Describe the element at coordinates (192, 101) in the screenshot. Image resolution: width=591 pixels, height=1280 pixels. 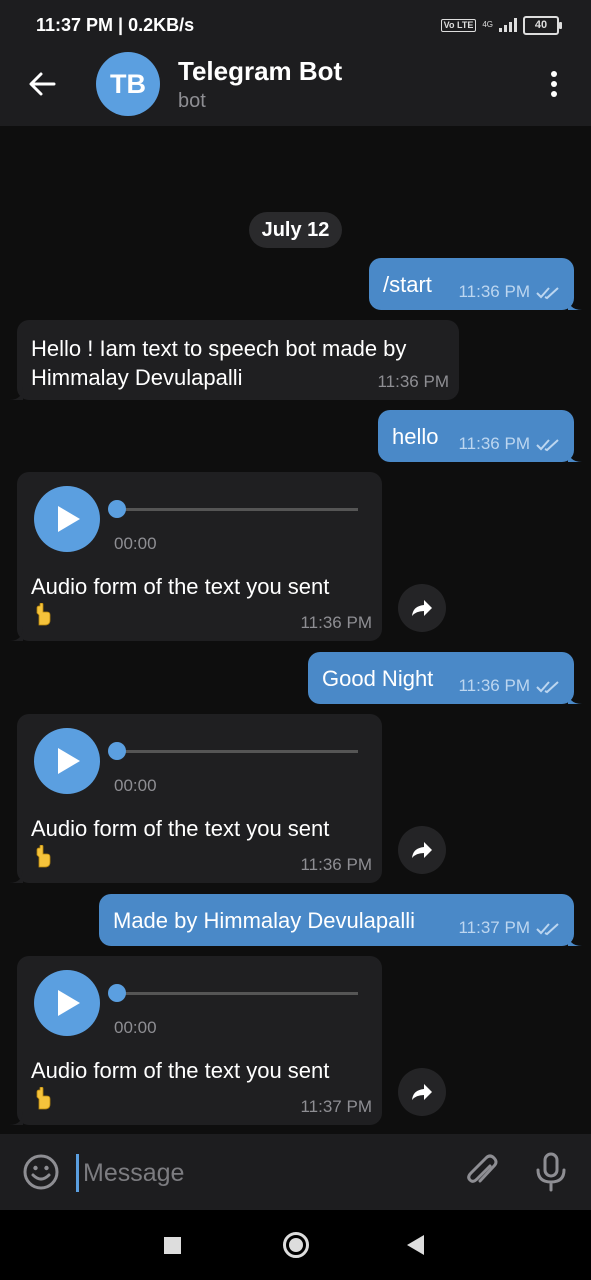
I see `chat-subtitle: bot` at that location.